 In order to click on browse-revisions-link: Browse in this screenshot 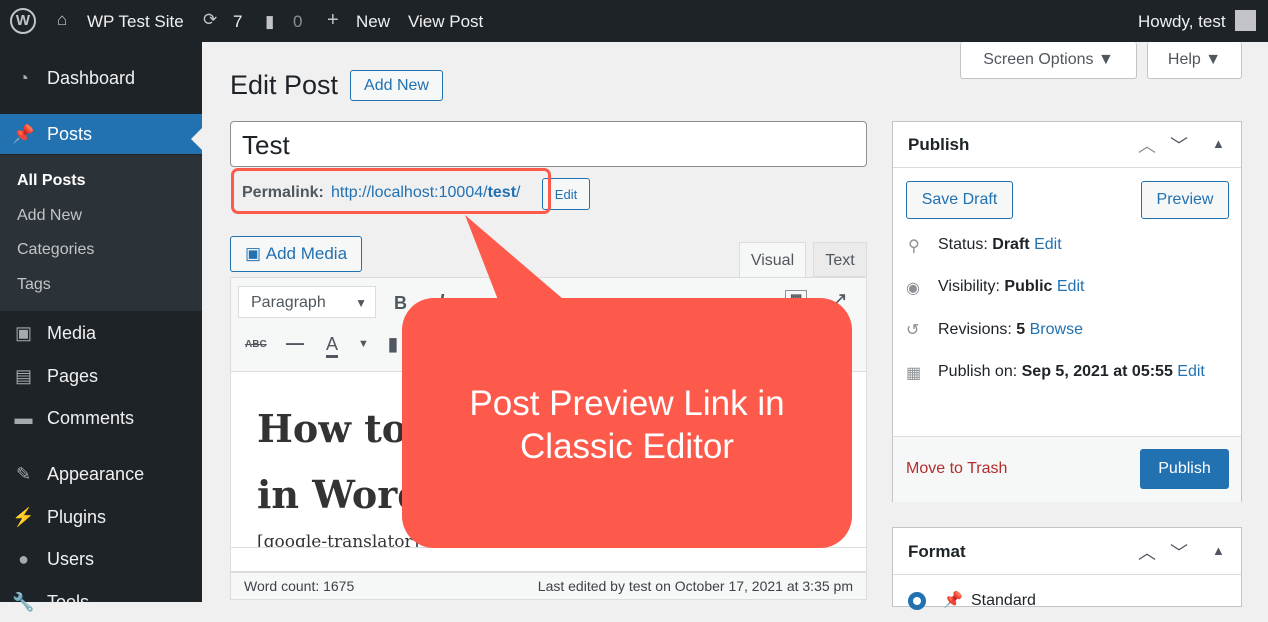, I will do `click(1056, 329)`.